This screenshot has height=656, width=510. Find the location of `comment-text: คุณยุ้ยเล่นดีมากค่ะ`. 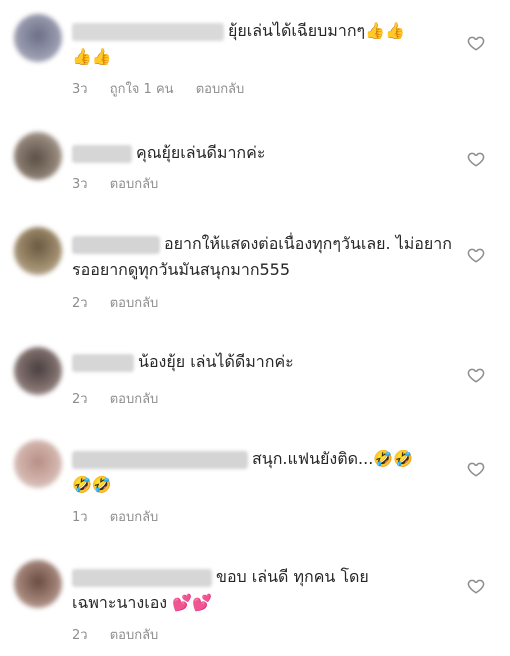

comment-text: คุณยุ้ยเล่นดีมากค่ะ is located at coordinates (201, 152).